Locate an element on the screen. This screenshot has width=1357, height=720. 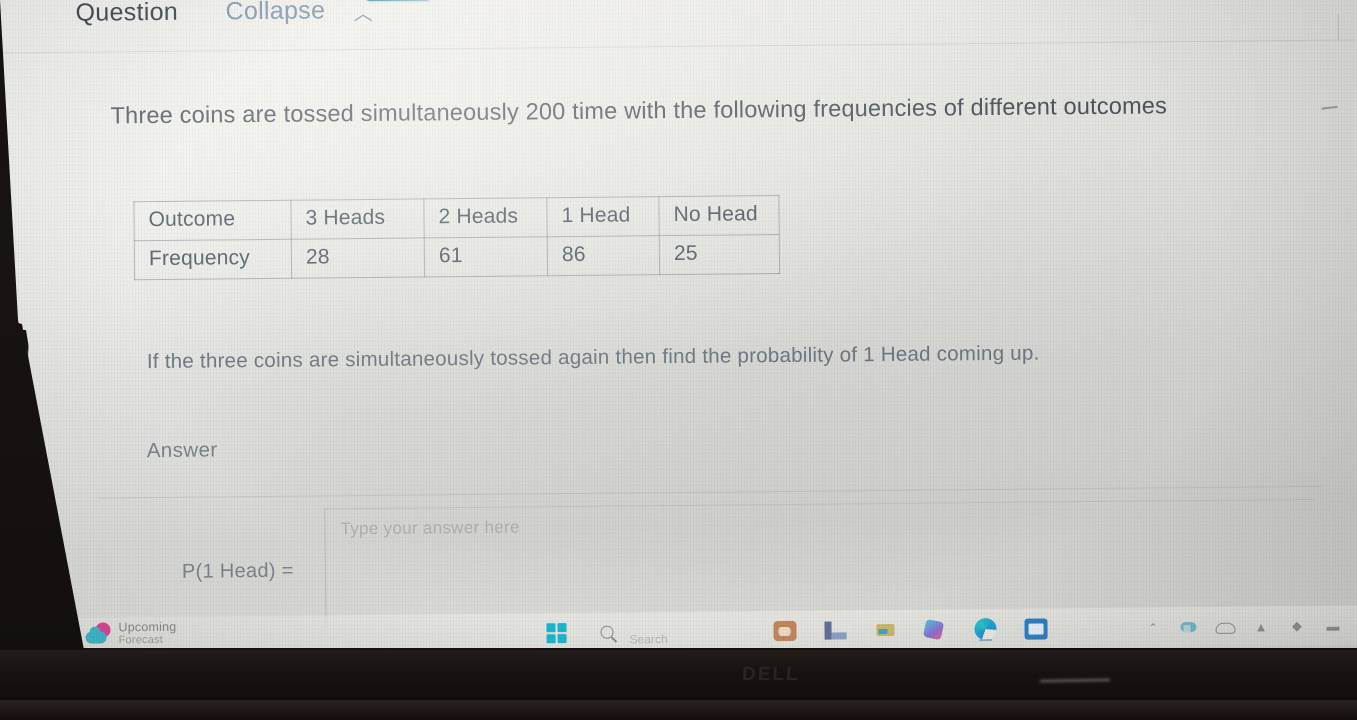
table-cell-frequency-header: Frequency is located at coordinates (213, 259).